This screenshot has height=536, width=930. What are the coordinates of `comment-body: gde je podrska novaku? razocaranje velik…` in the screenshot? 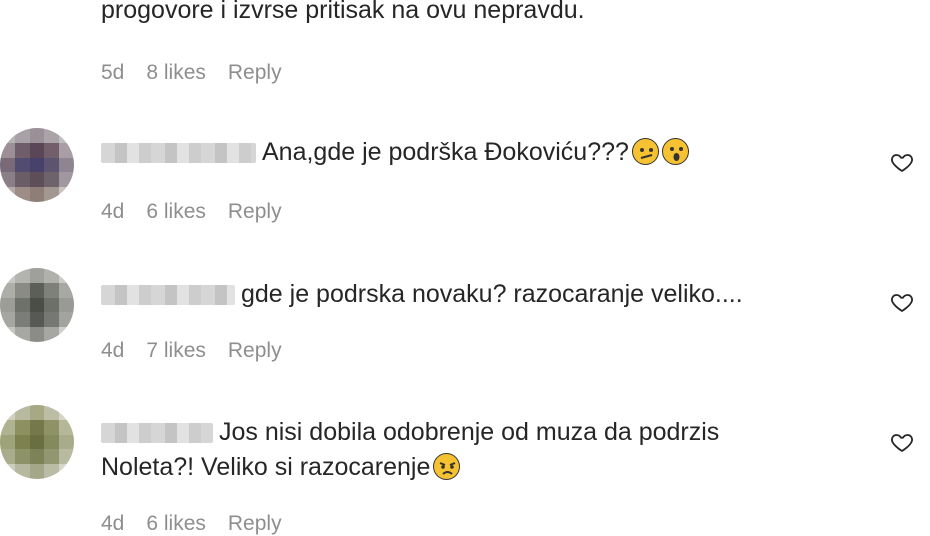 It's located at (422, 294).